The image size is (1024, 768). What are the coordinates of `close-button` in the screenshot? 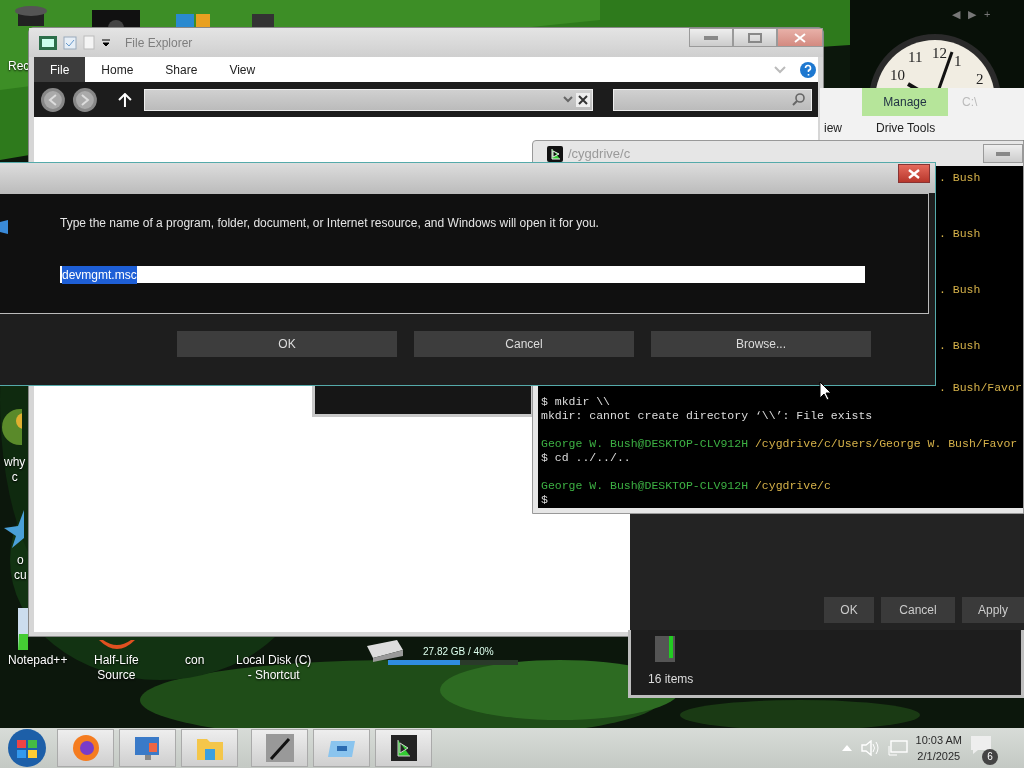 It's located at (914, 173).